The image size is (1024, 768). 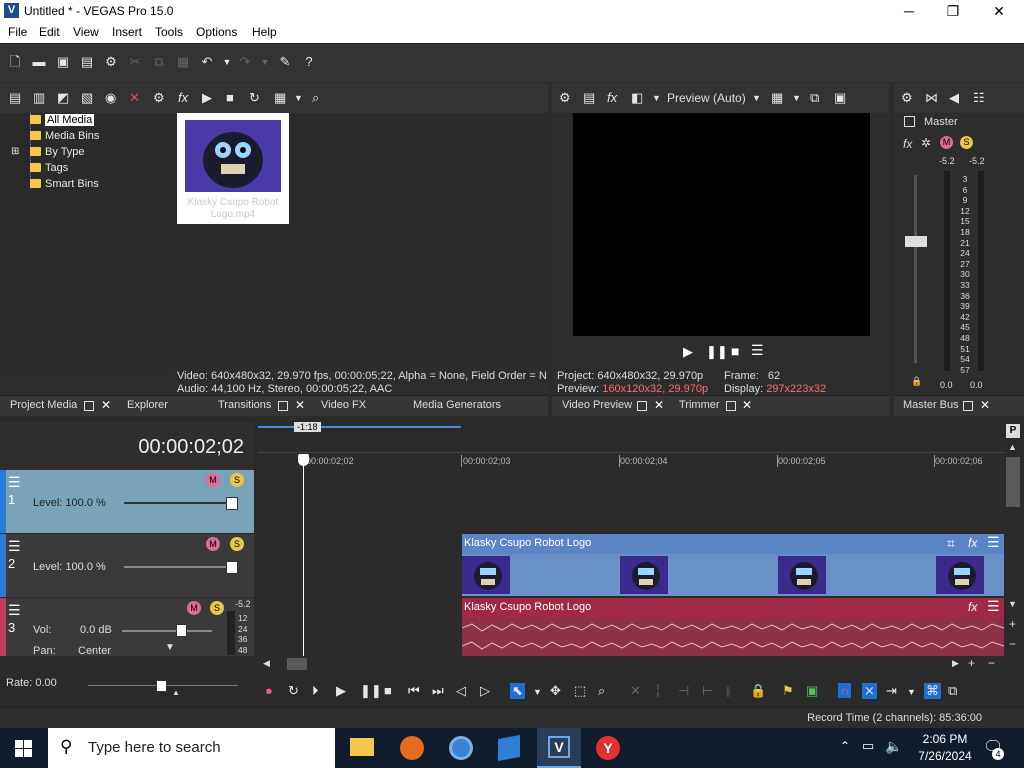 What do you see at coordinates (911, 692) in the screenshot?
I see `ripple-dropdown-icon: ▼` at bounding box center [911, 692].